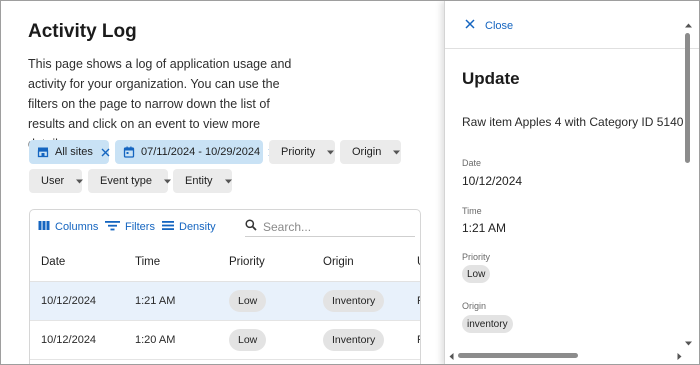  I want to click on filters-button-label: Filters, so click(140, 227).